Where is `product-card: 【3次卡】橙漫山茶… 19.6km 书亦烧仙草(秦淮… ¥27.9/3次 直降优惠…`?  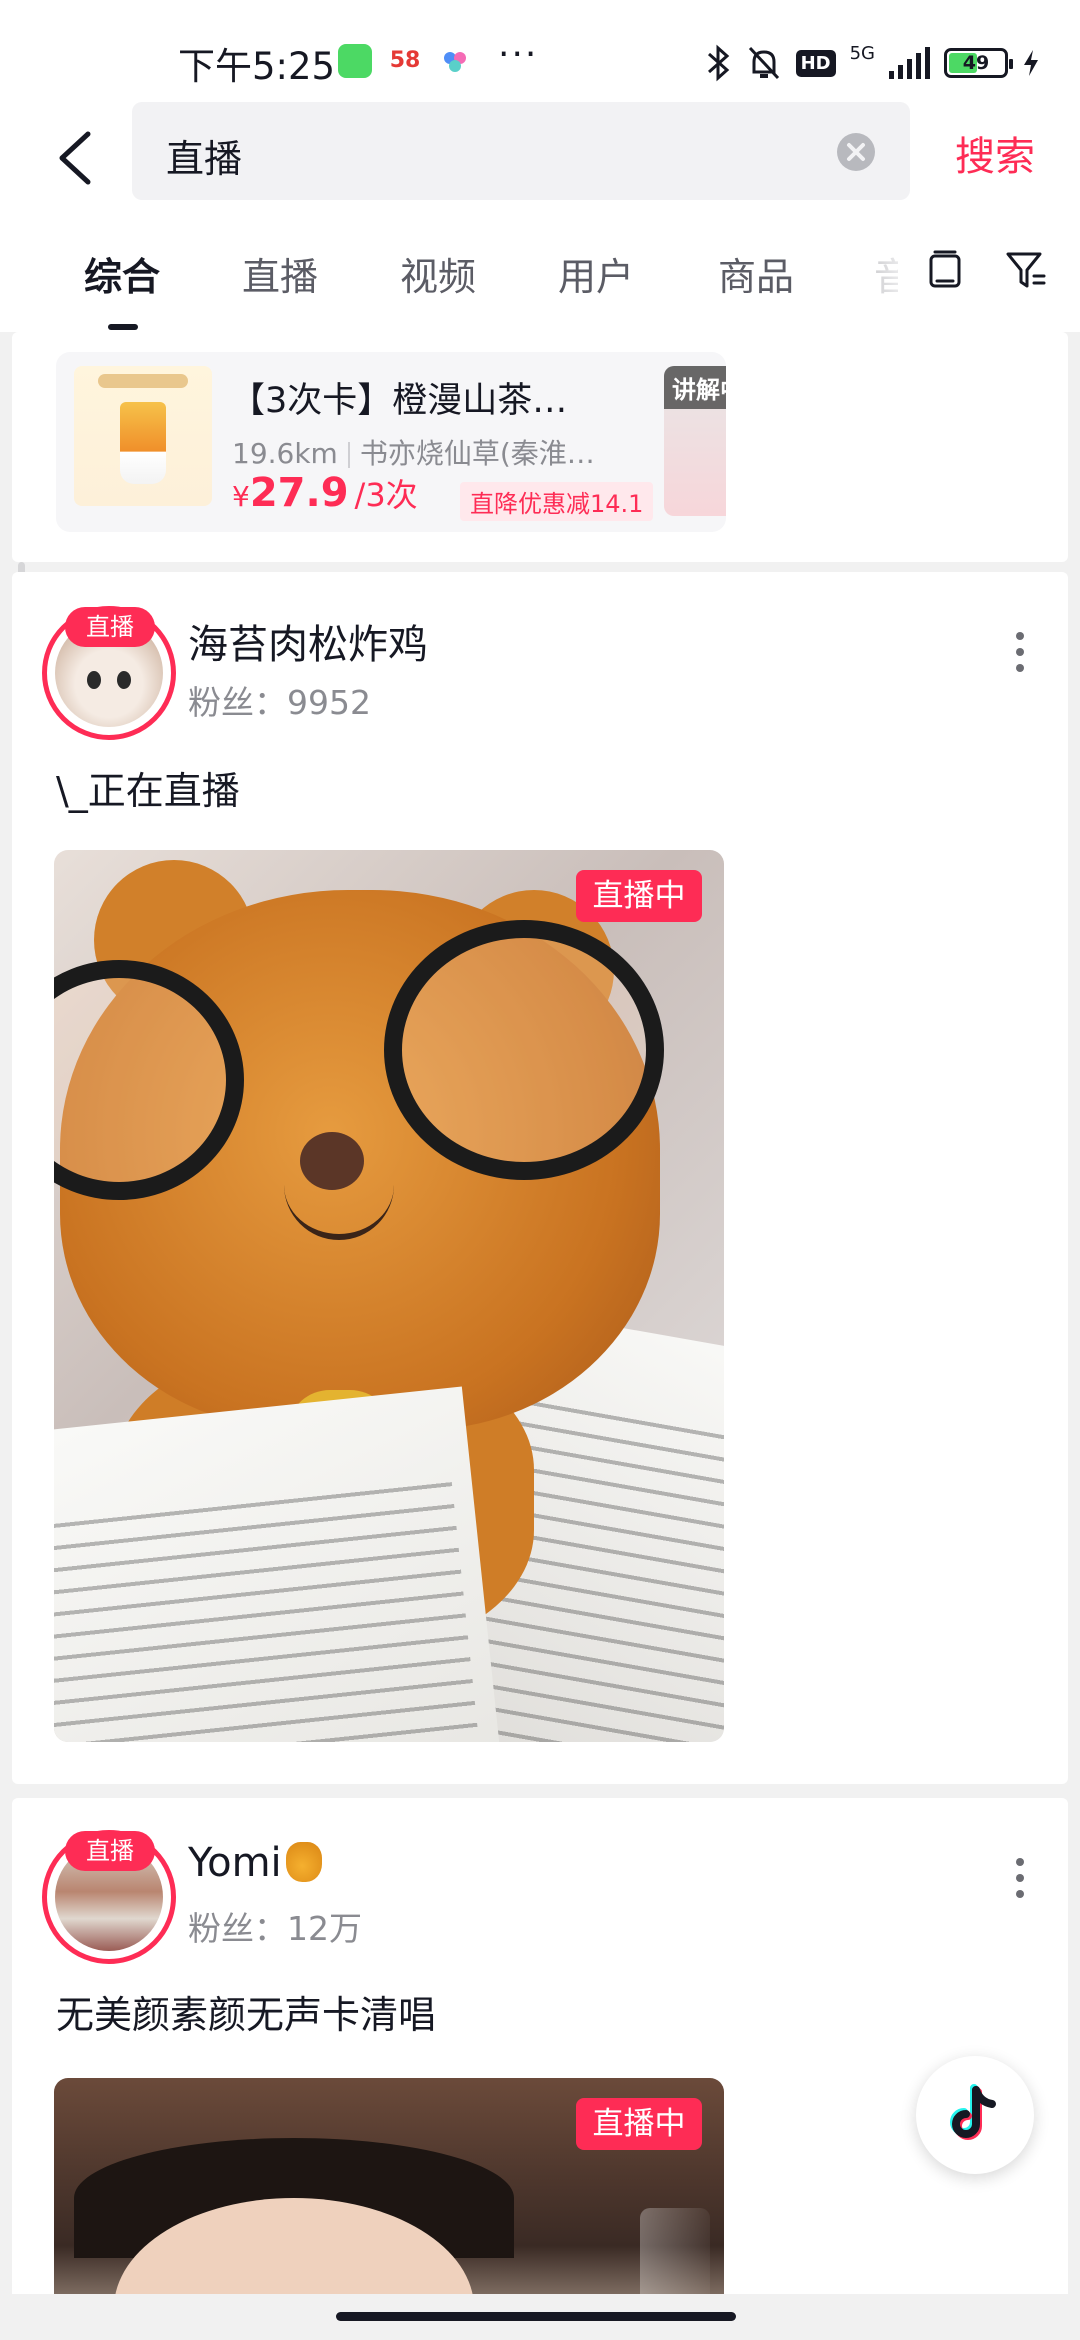 product-card: 【3次卡】橙漫山茶… 19.6km 书亦烧仙草(秦淮… ¥27.9/3次 直降优惠… is located at coordinates (540, 447).